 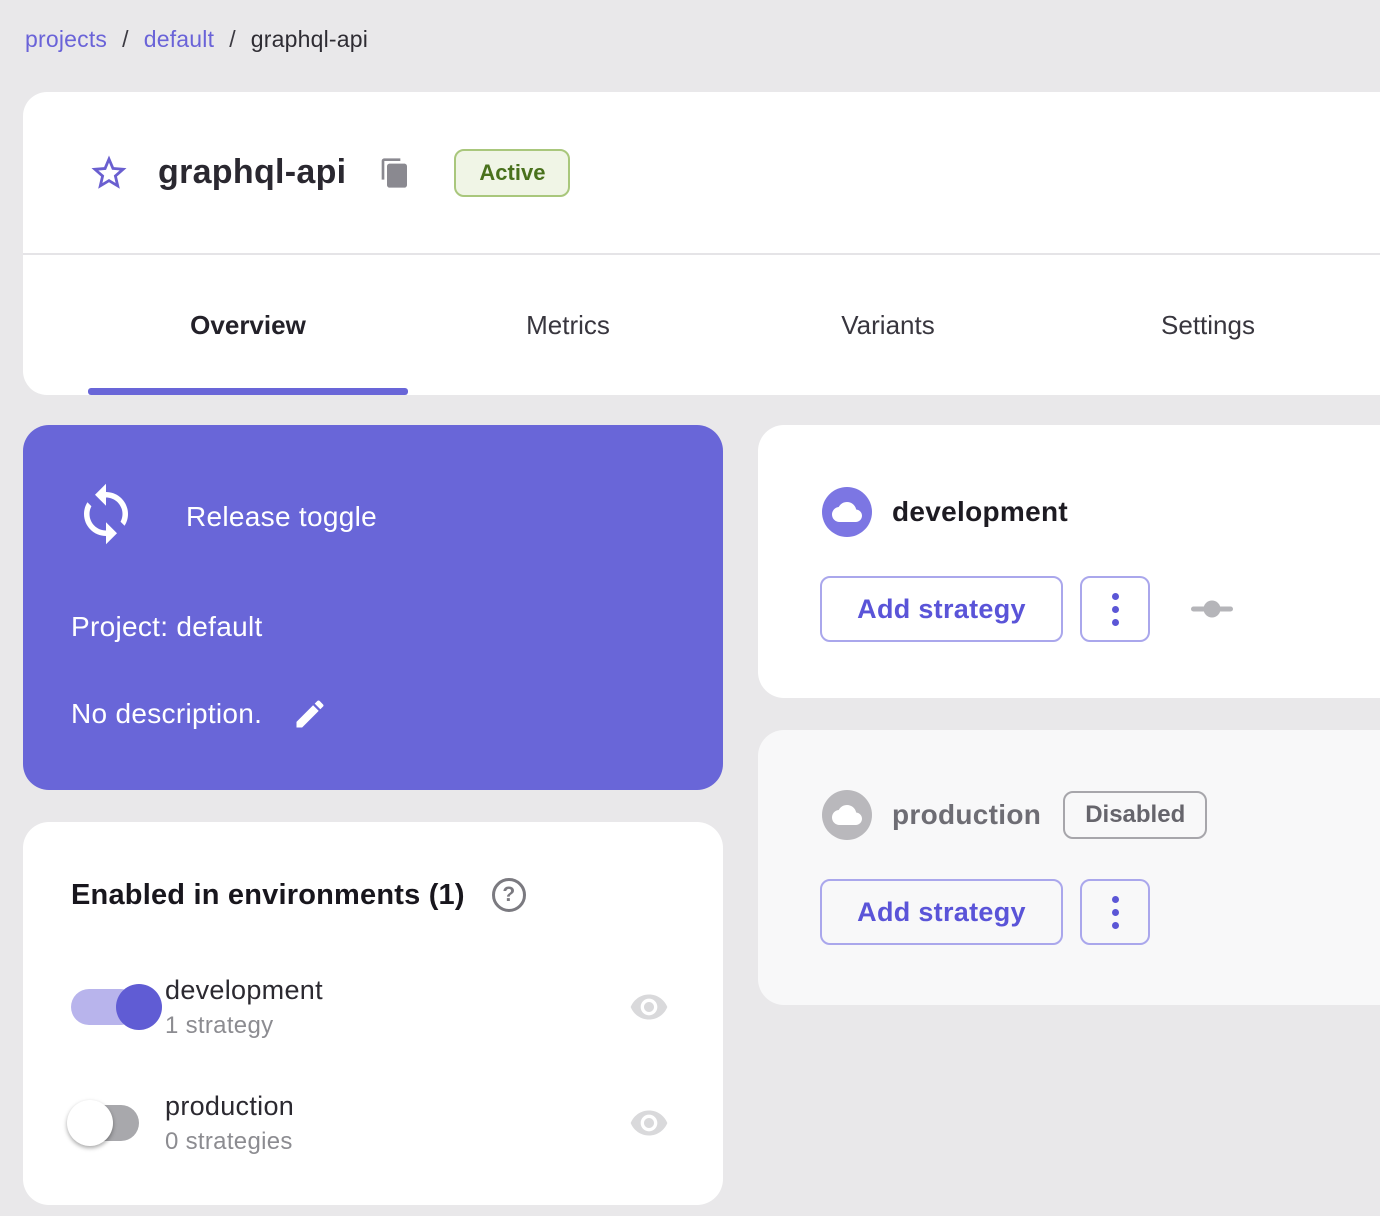 What do you see at coordinates (248, 391) in the screenshot?
I see `active-tab-indicator` at bounding box center [248, 391].